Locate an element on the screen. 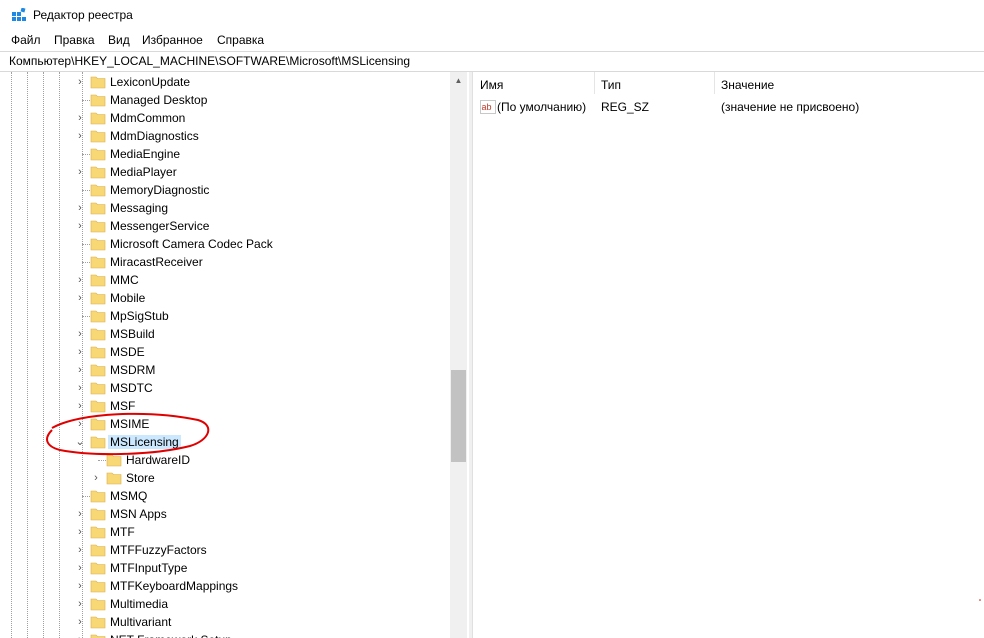  tree-key: › MSDE is located at coordinates (225, 352).